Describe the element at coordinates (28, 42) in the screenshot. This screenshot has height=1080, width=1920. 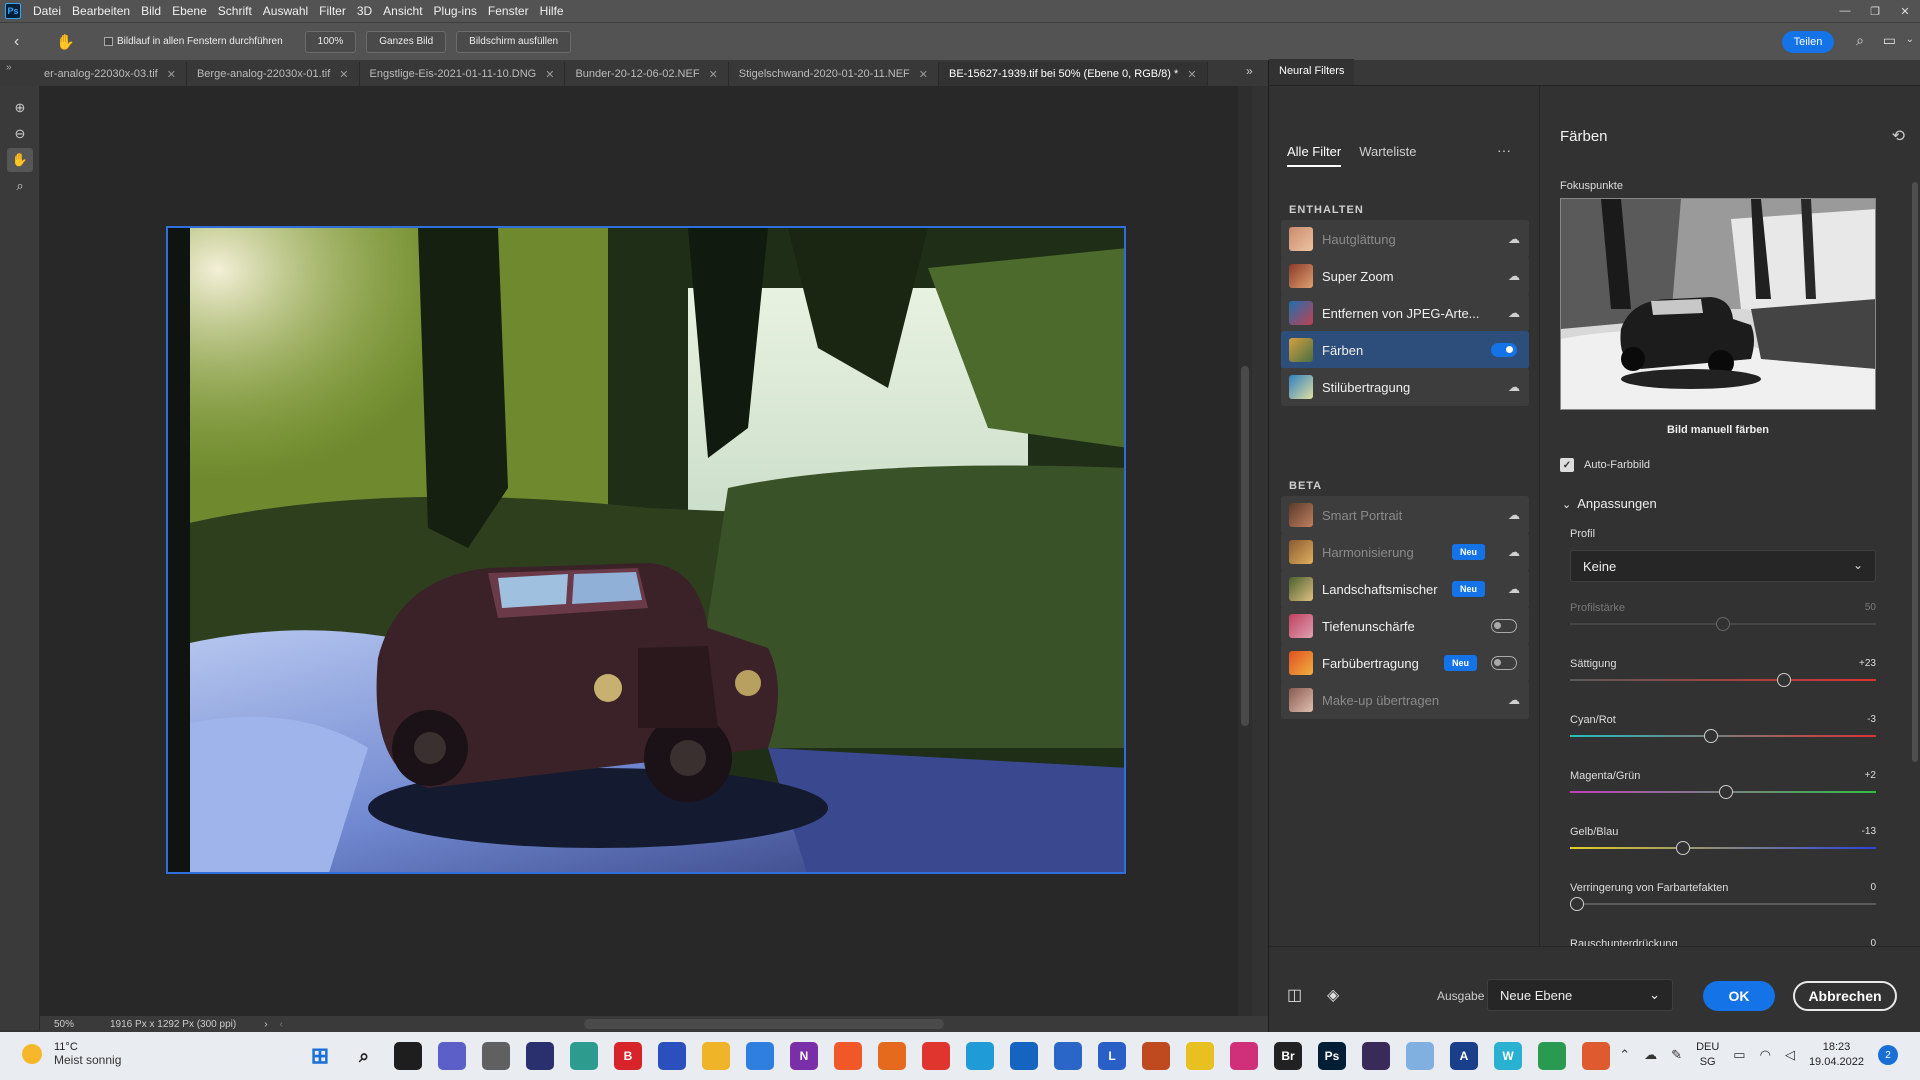
I see `back-chevron-icon: ‹` at that location.